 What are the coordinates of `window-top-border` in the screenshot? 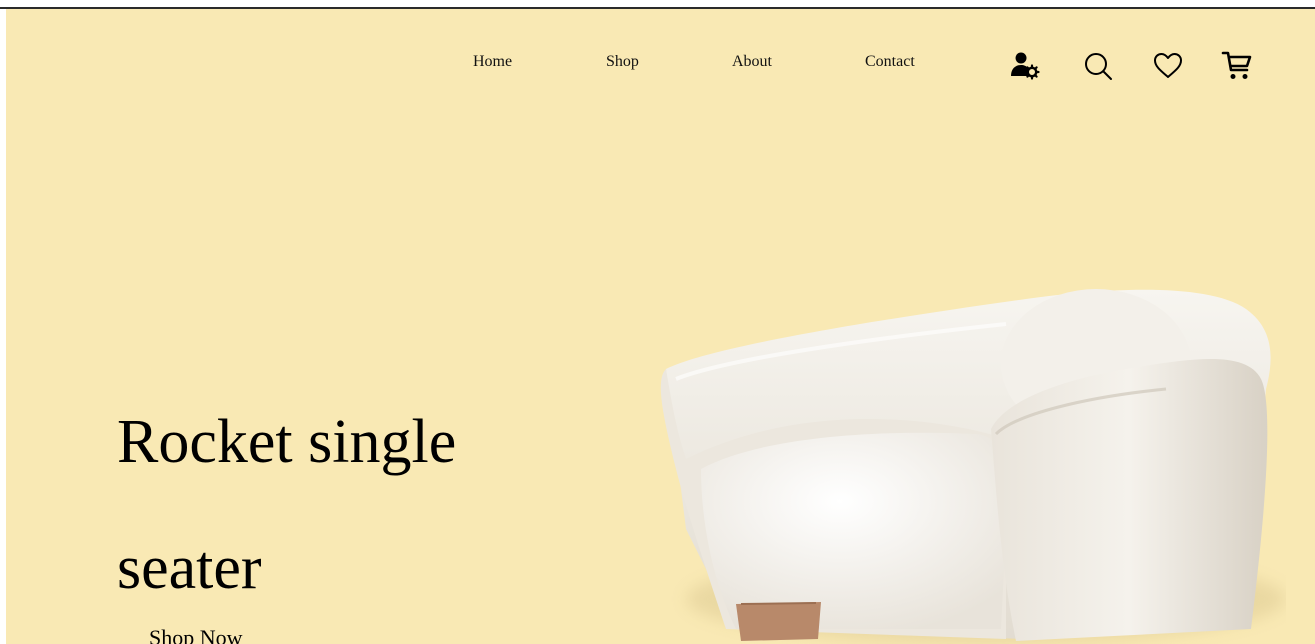 It's located at (657, 4).